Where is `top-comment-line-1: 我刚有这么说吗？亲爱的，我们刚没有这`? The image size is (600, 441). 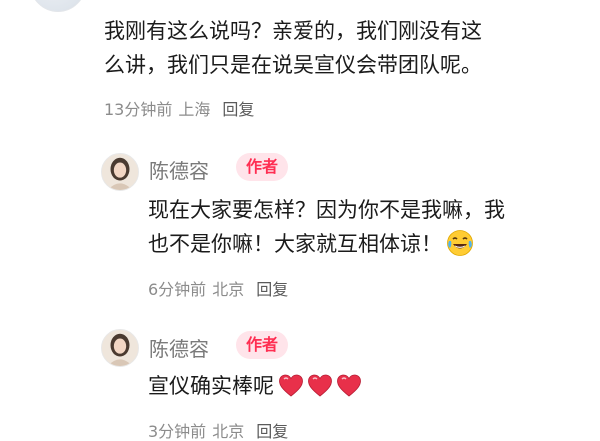 top-comment-line-1: 我刚有这么说吗？亲爱的，我们刚没有这 is located at coordinates (293, 31).